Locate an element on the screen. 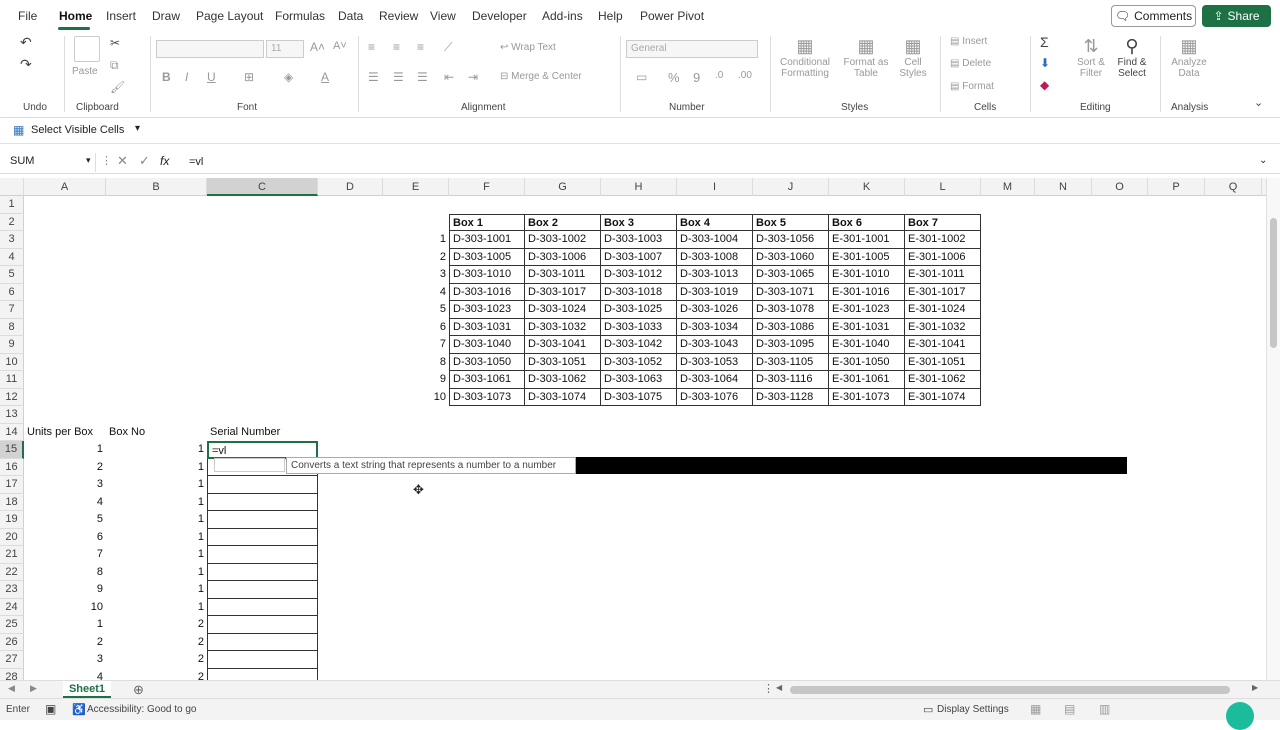 The image size is (1280, 730). comments-button: 🗨 Comments is located at coordinates (1153, 16).